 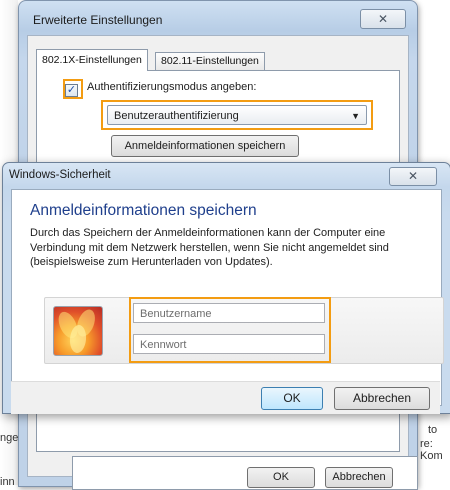 I want to click on dialog-heading: Anmeldeinformationen speichern, so click(x=143, y=210).